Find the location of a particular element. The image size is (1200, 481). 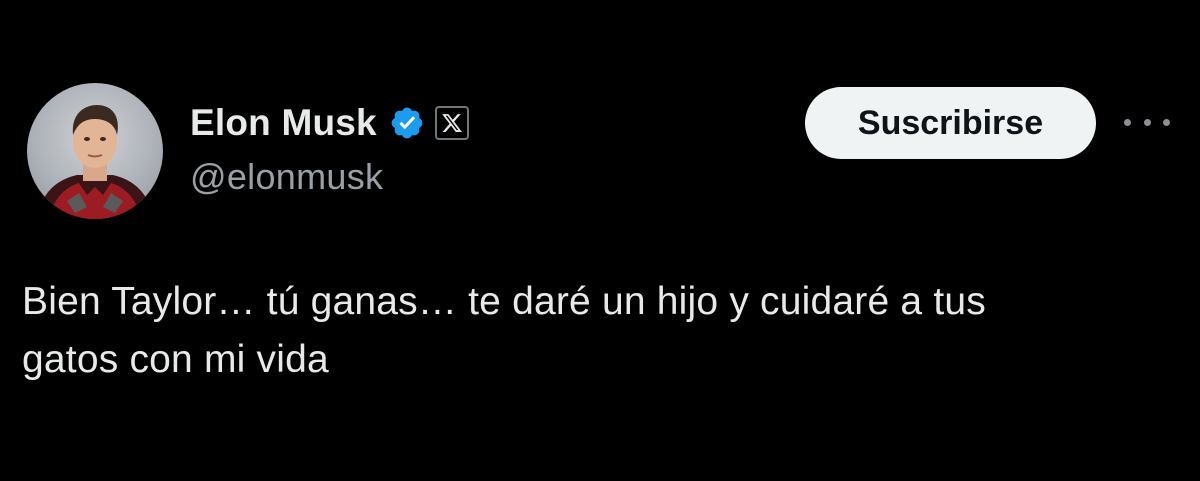

x-logo-icon is located at coordinates (451, 123).